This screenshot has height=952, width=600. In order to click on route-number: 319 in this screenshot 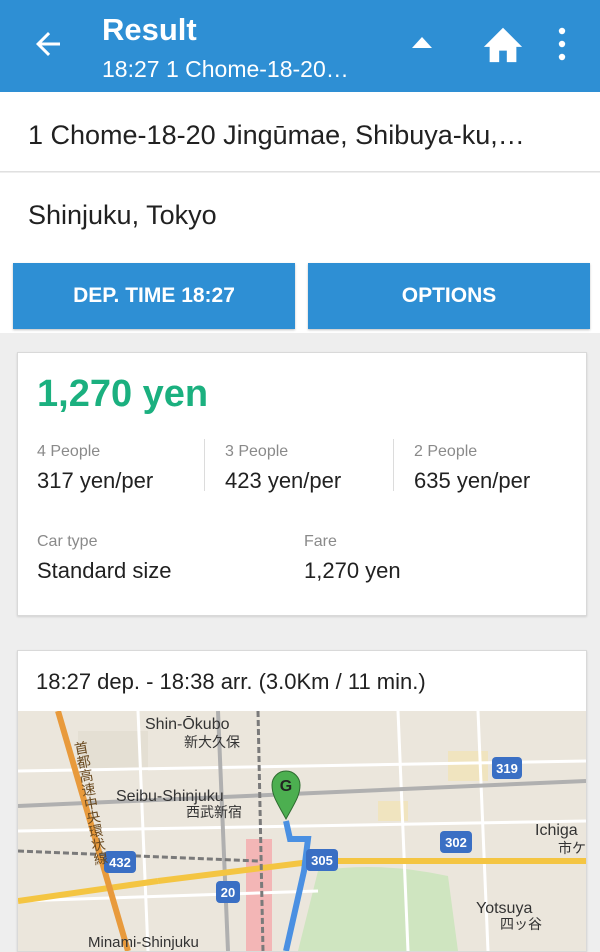, I will do `click(507, 768)`.